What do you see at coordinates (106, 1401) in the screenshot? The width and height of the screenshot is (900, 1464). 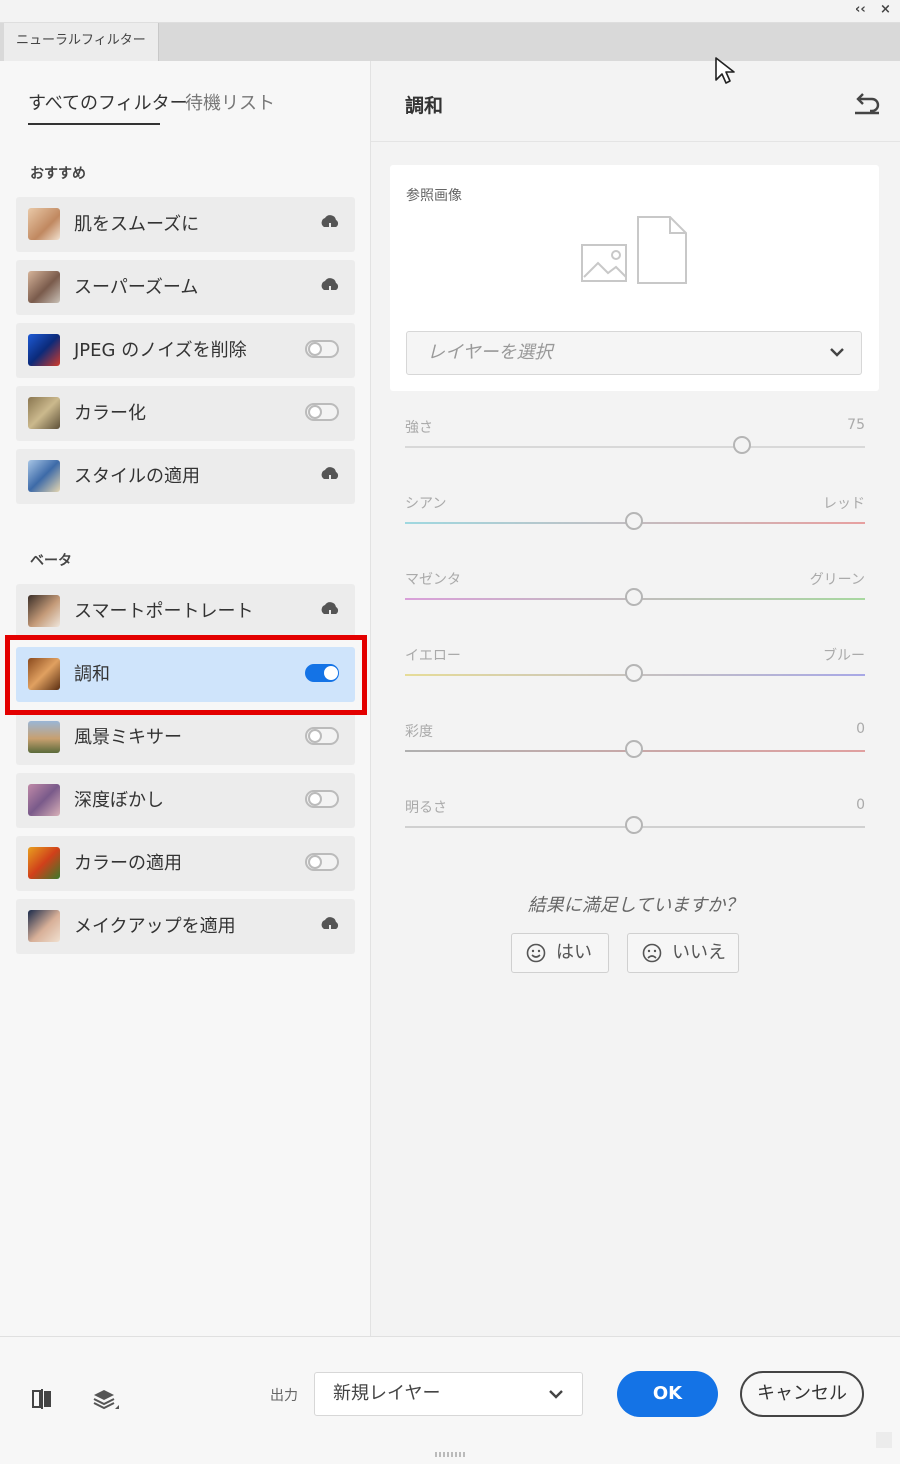 I see `layers-icon` at bounding box center [106, 1401].